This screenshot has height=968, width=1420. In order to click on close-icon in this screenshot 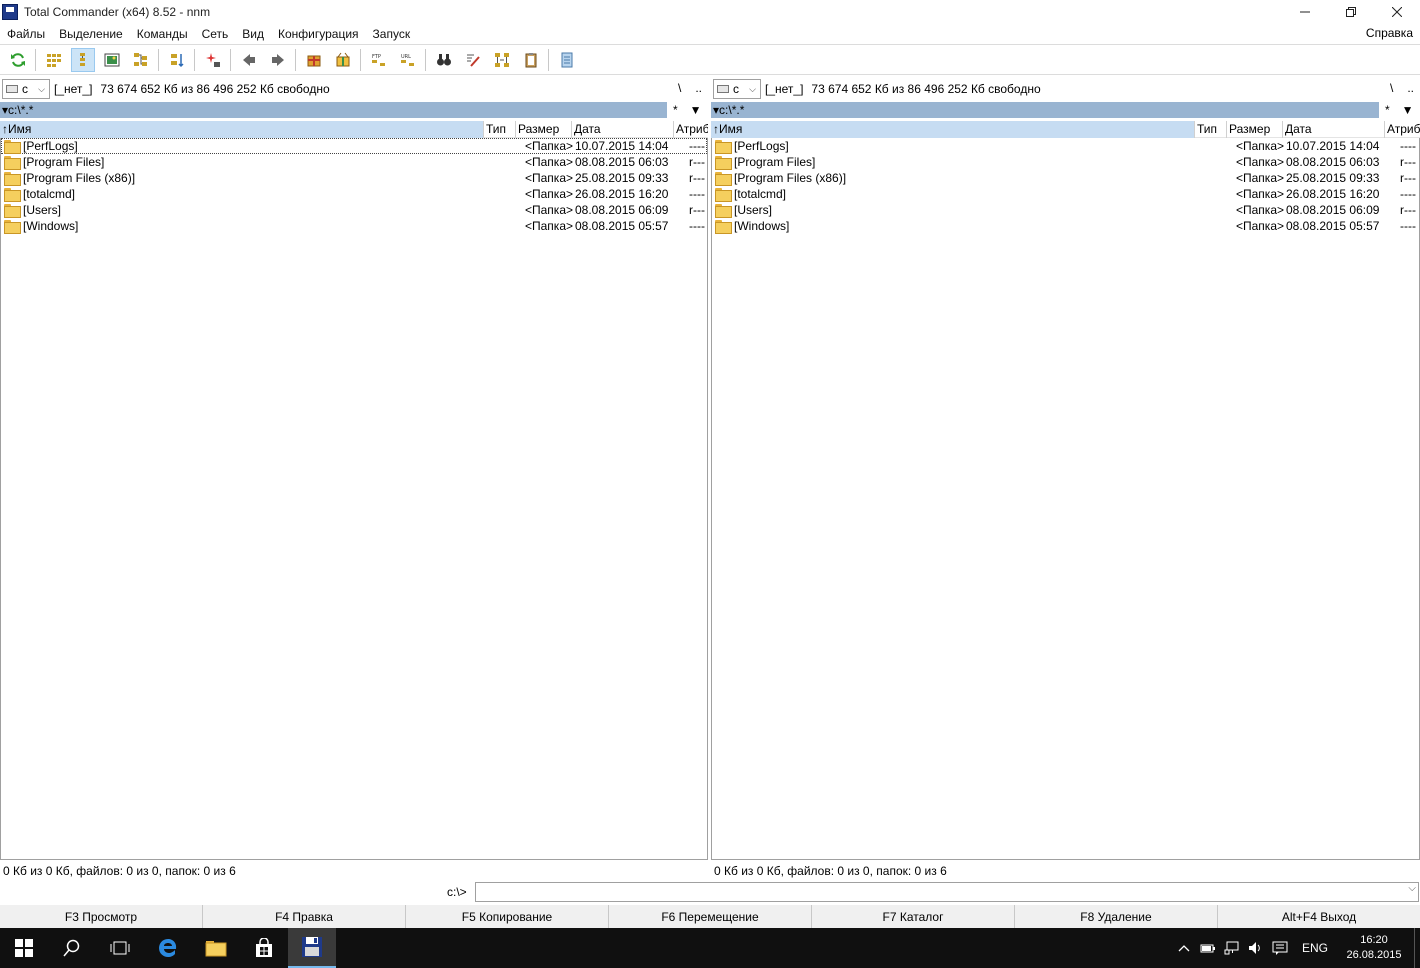, I will do `click(1397, 12)`.